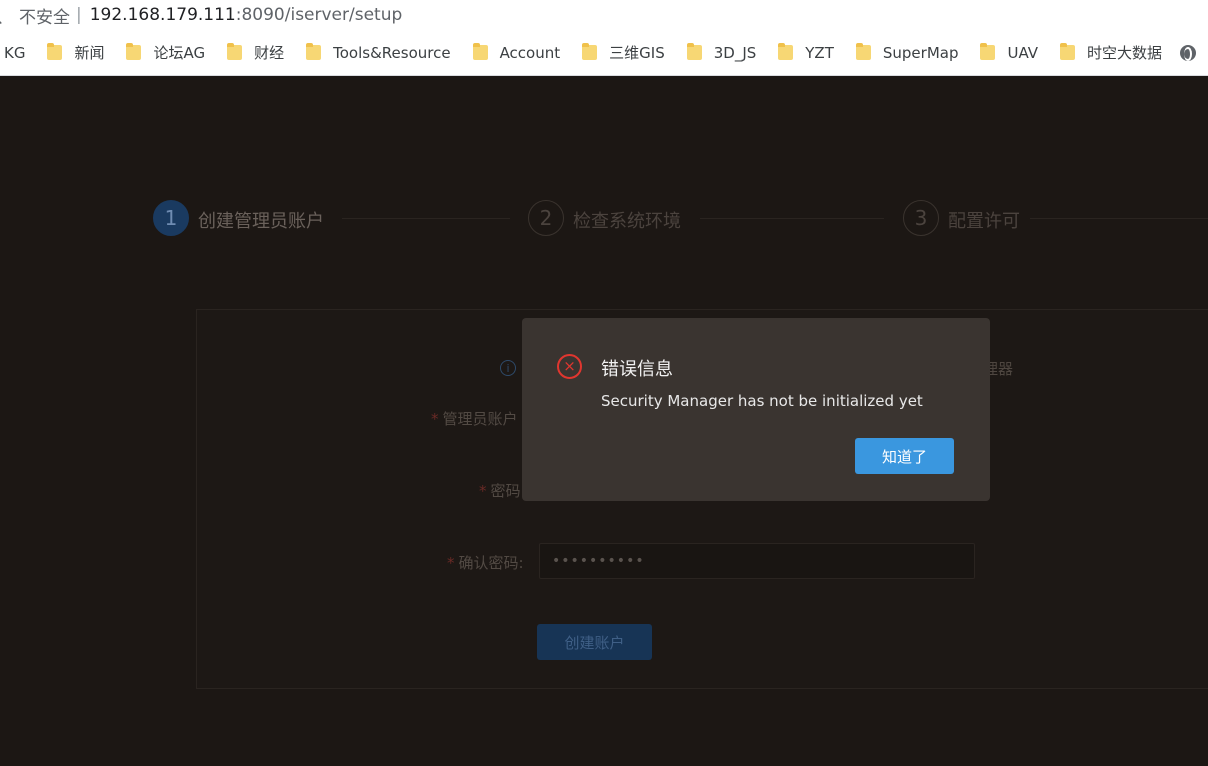 This screenshot has height=766, width=1208. I want to click on error-icon: ×, so click(569, 366).